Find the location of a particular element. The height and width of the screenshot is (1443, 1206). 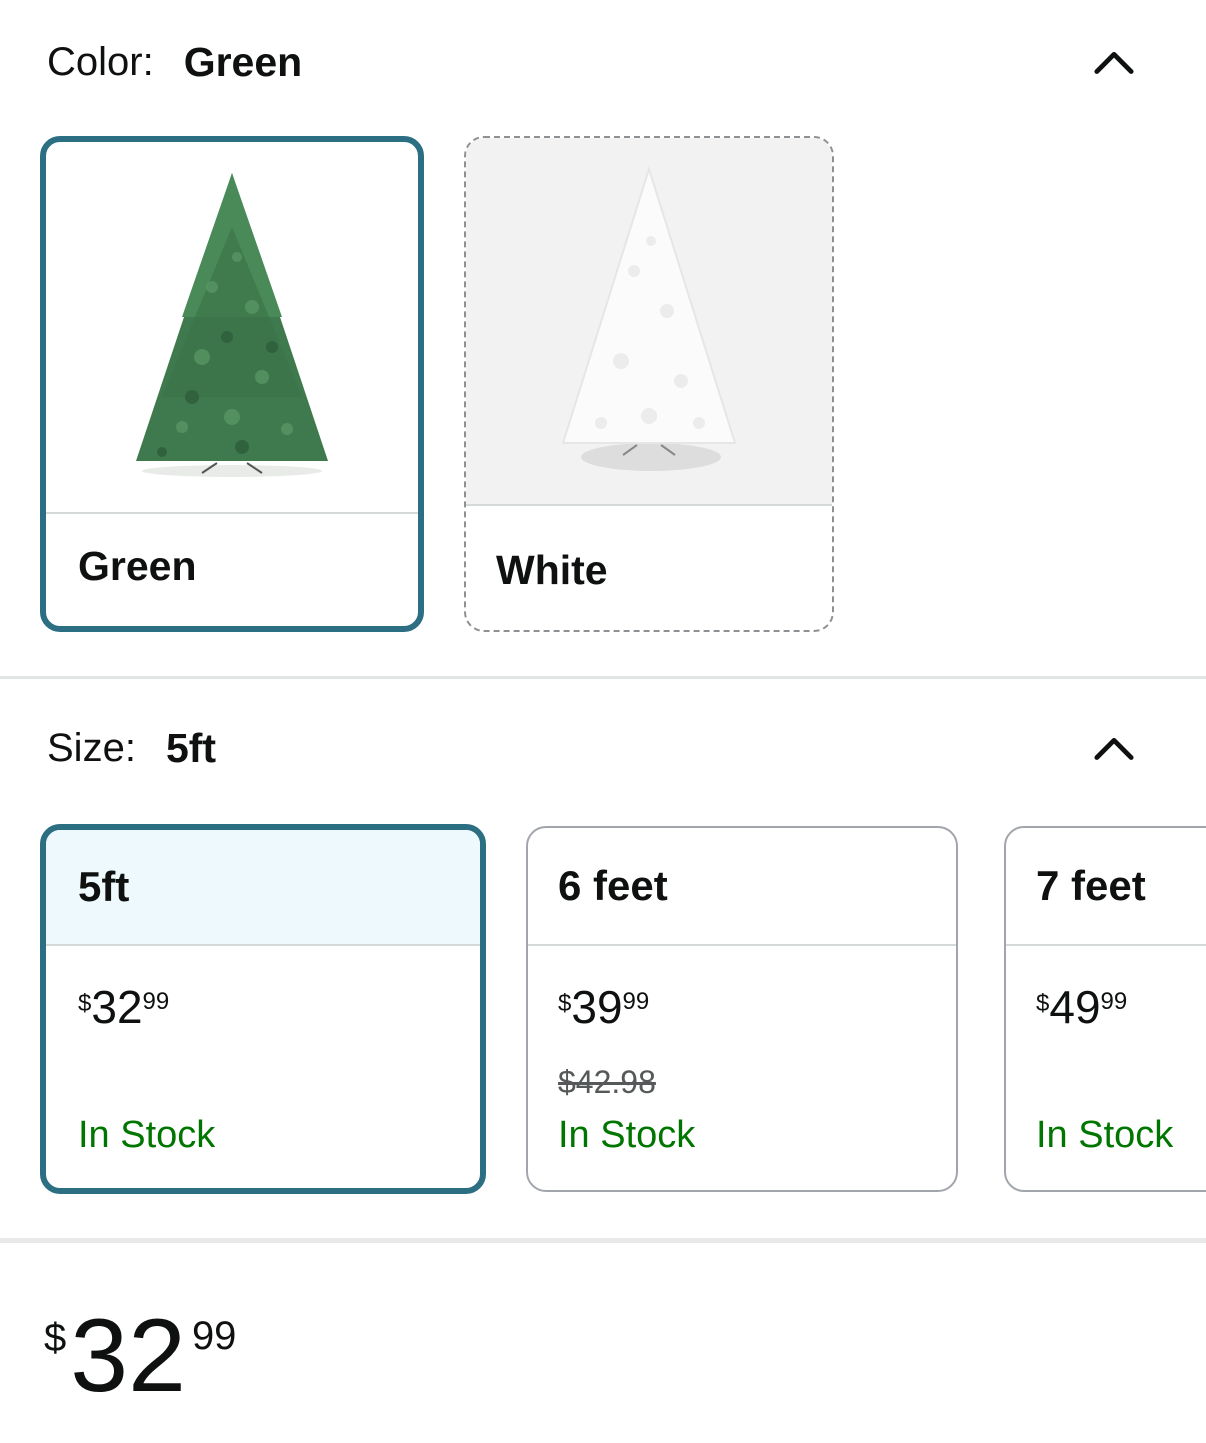

green-tree-image is located at coordinates (232, 328).